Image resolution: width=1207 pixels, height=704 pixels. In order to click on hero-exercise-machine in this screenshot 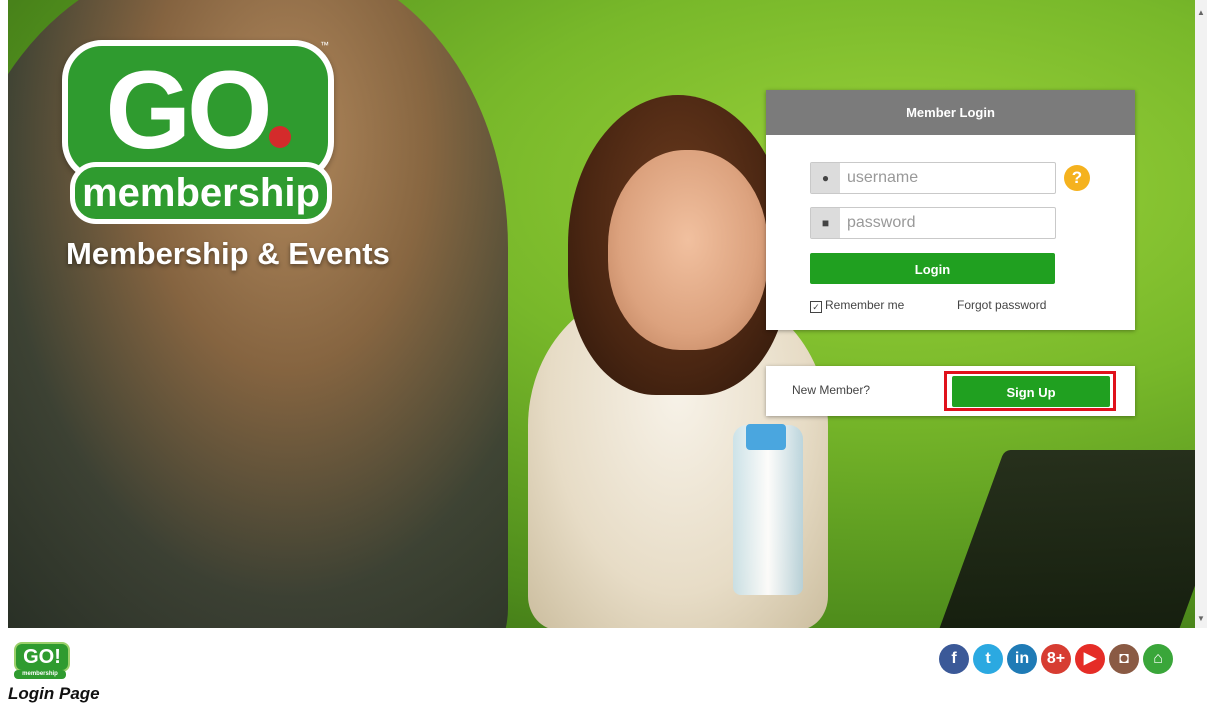, I will do `click(1063, 539)`.